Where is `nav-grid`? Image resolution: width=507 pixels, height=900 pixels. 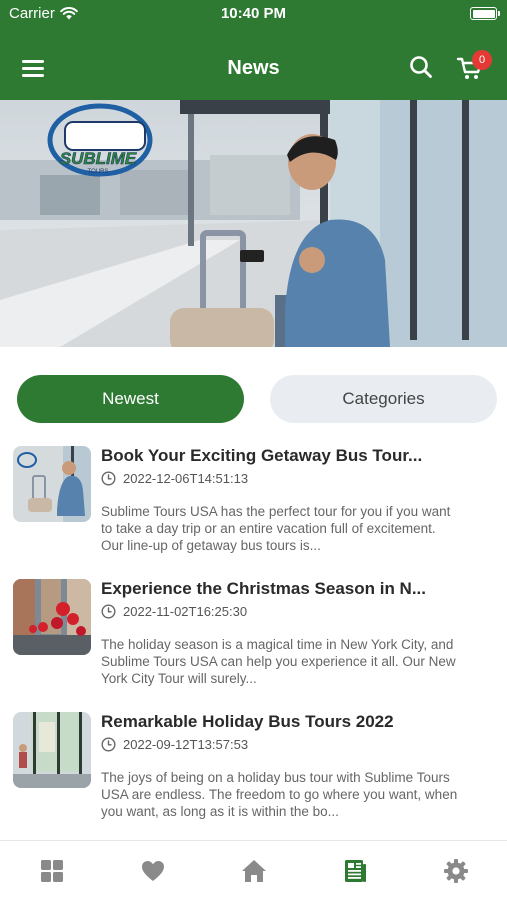
nav-grid is located at coordinates (52, 871).